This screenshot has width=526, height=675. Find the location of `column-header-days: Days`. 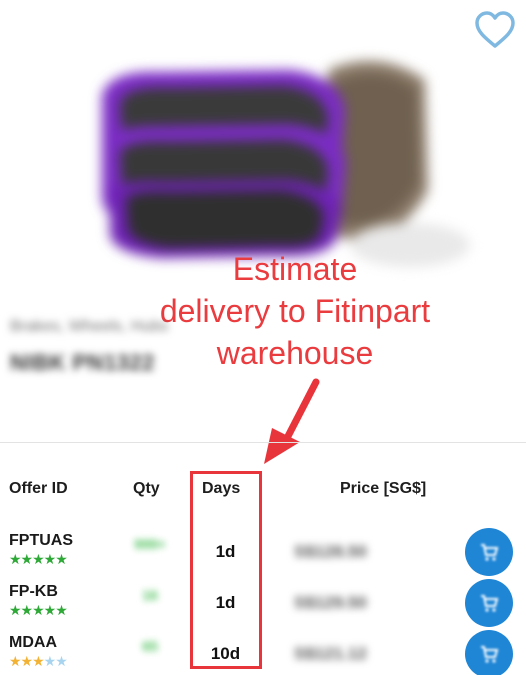

column-header-days: Days is located at coordinates (221, 488).